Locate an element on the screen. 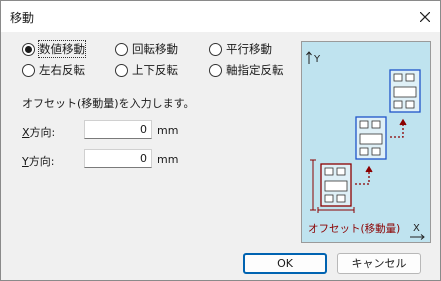  radio-label: 回転移動 is located at coordinates (155, 49).